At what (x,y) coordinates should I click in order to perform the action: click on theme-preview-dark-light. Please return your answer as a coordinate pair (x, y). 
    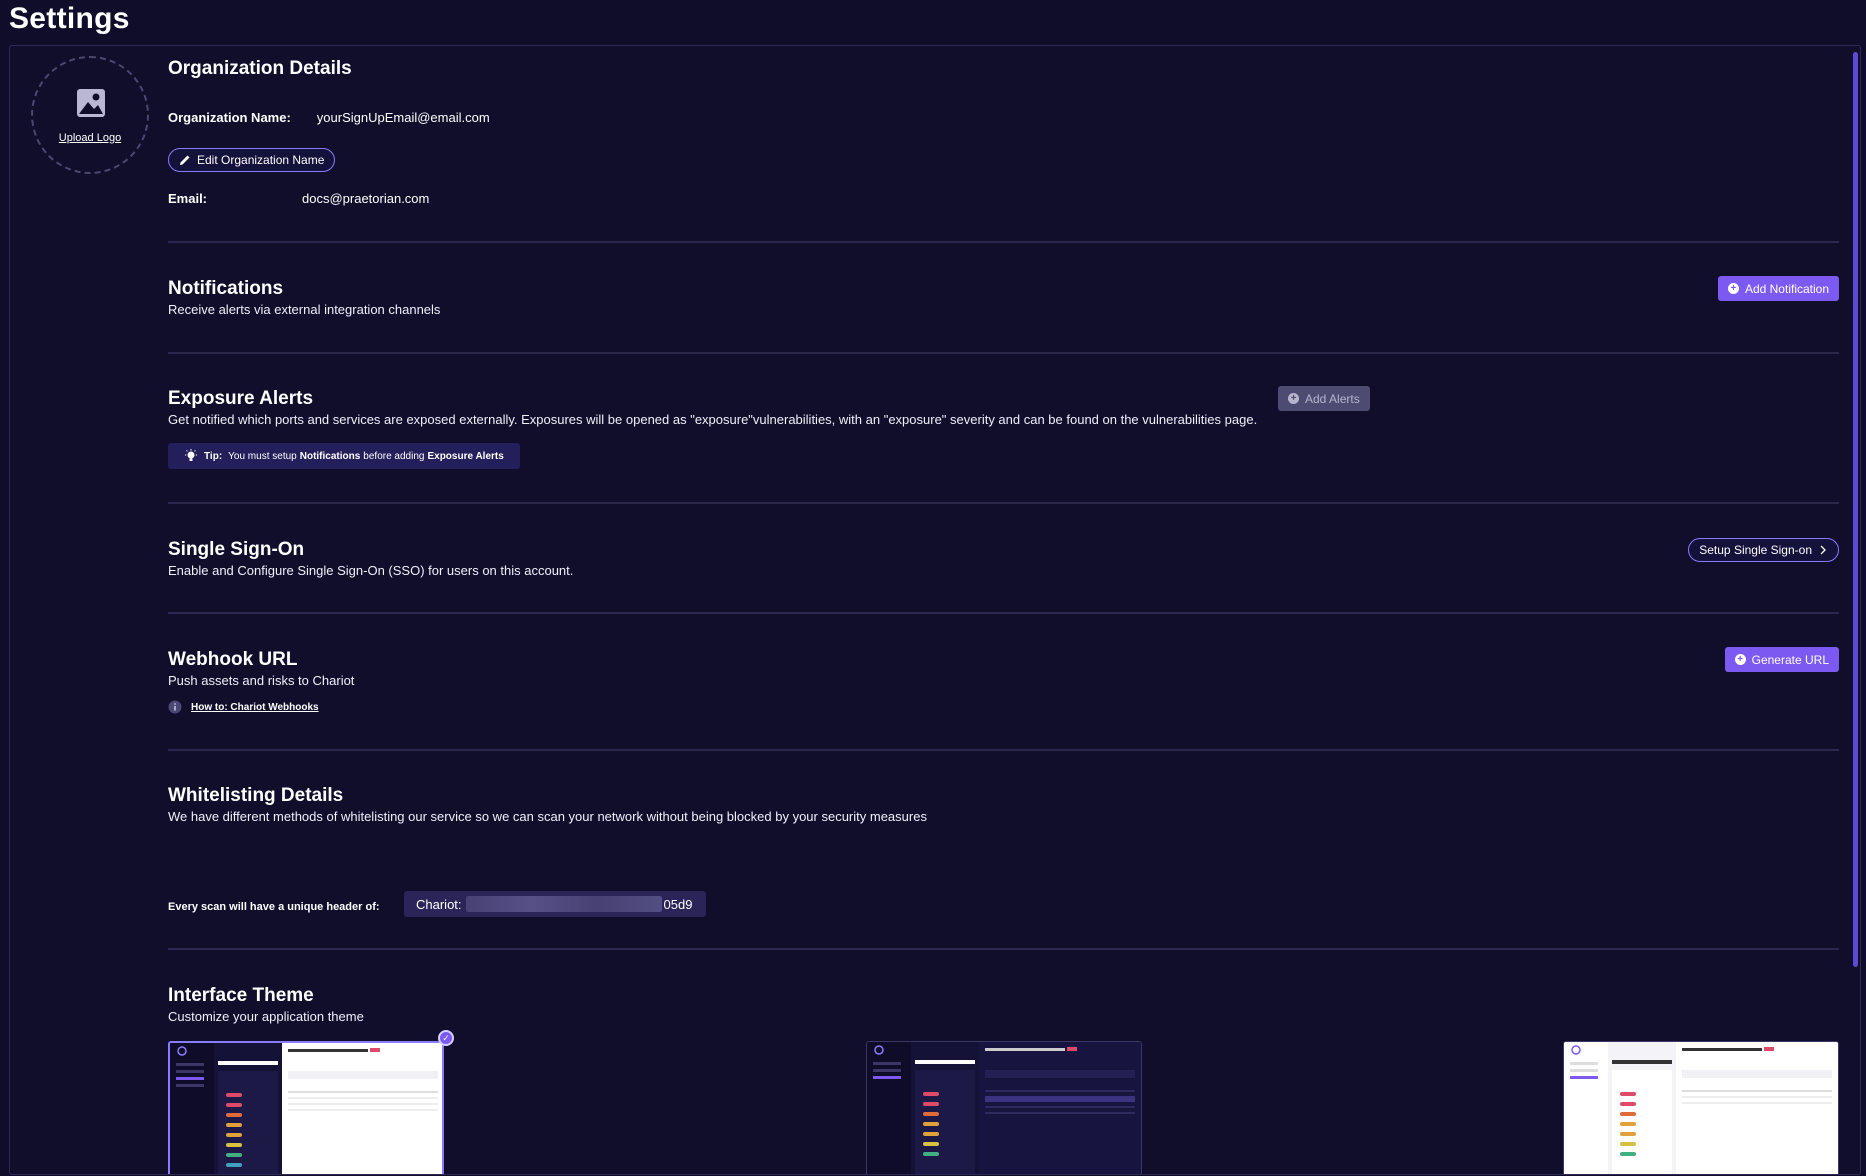
    Looking at the image, I should click on (306, 1108).